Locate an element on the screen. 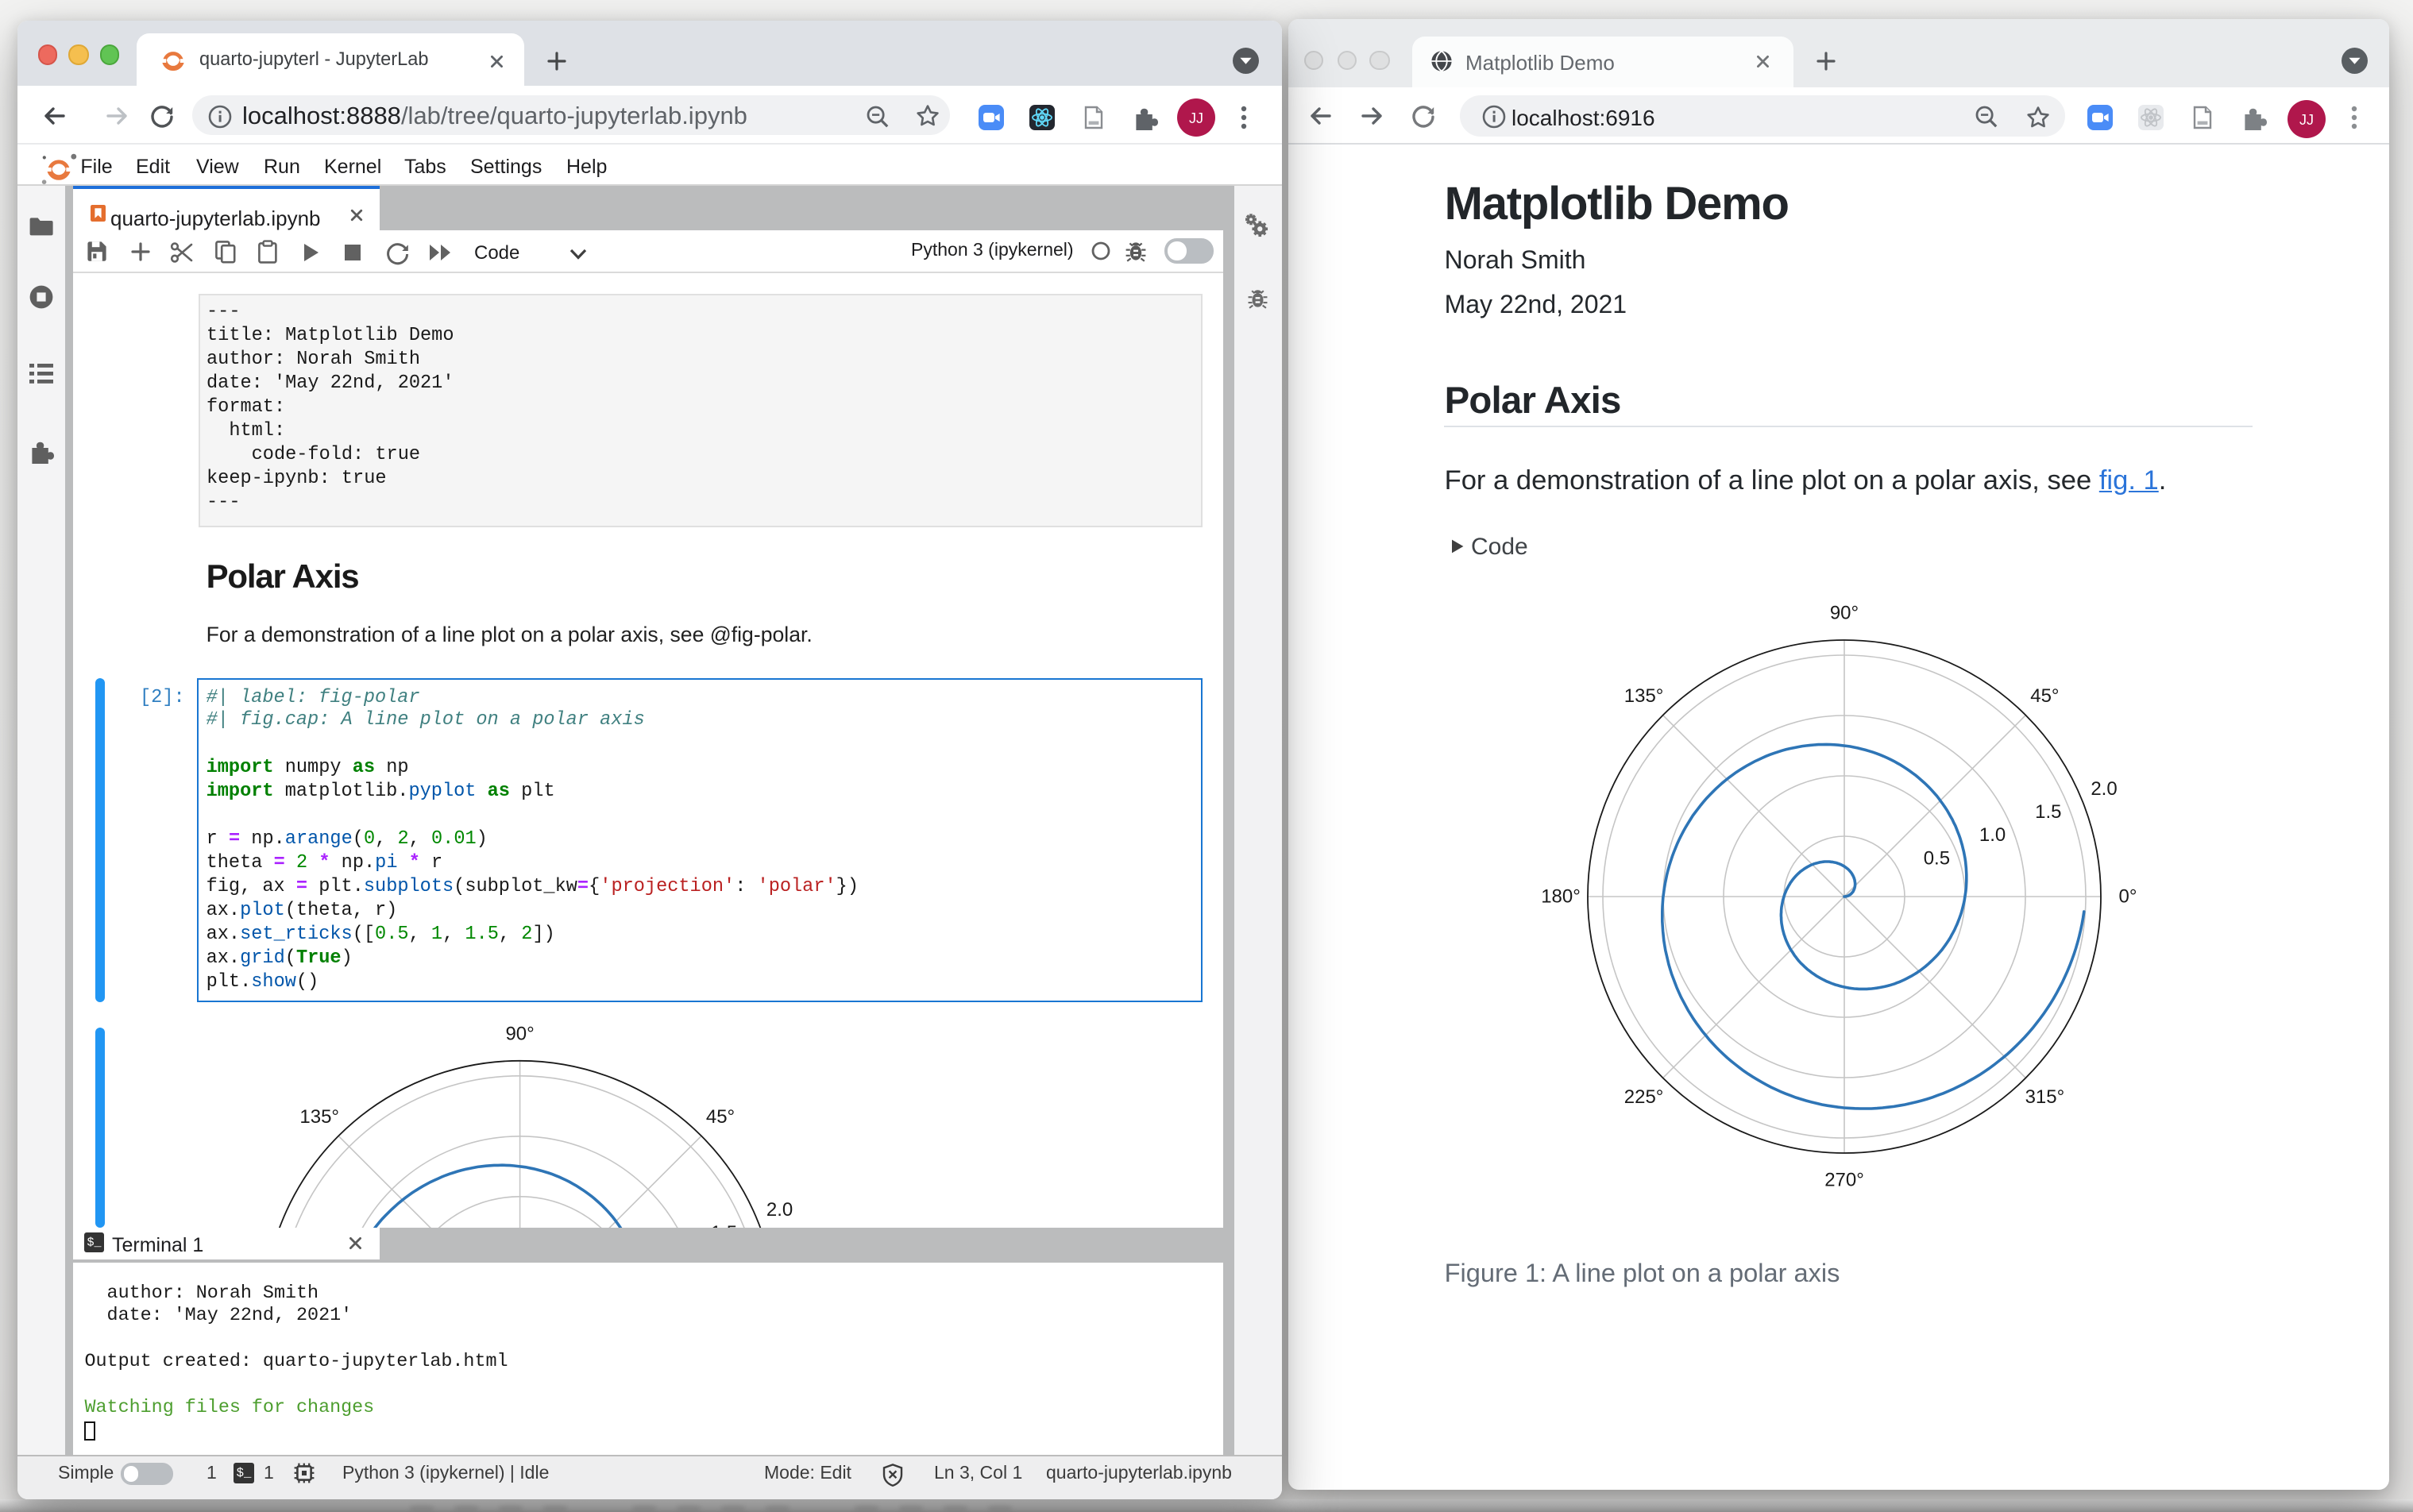  svg-text: 180° is located at coordinates (1560, 896).